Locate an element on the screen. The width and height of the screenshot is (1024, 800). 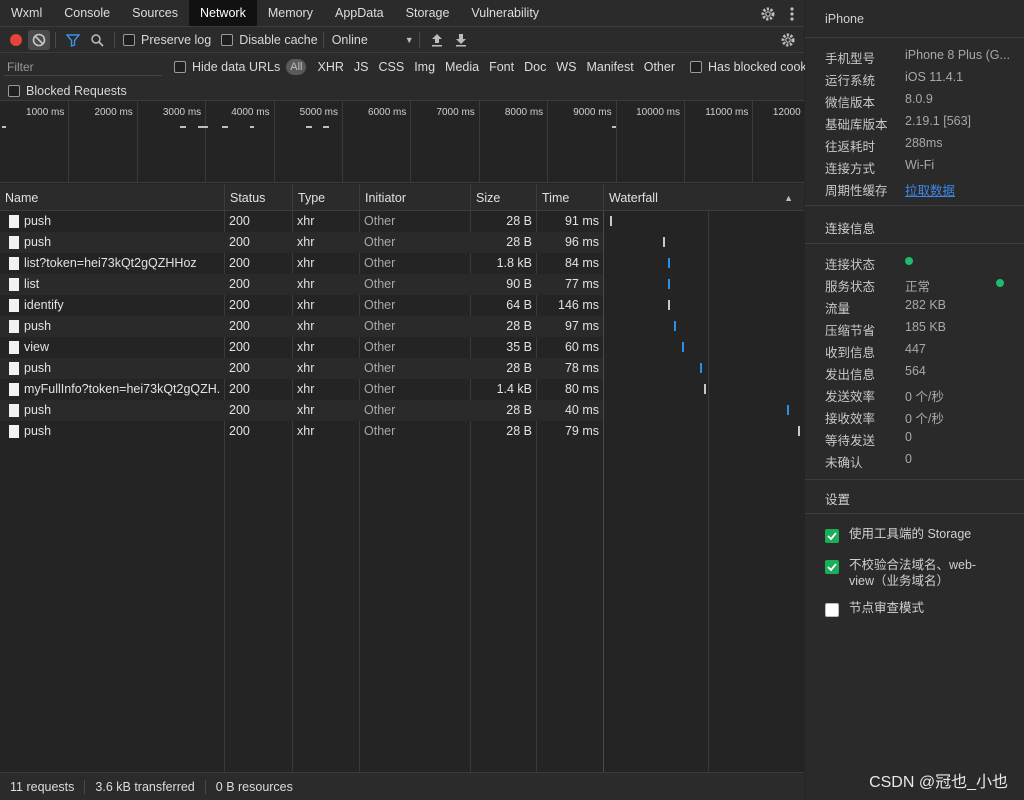
filter-type-ws: WS is located at coordinates (566, 67).